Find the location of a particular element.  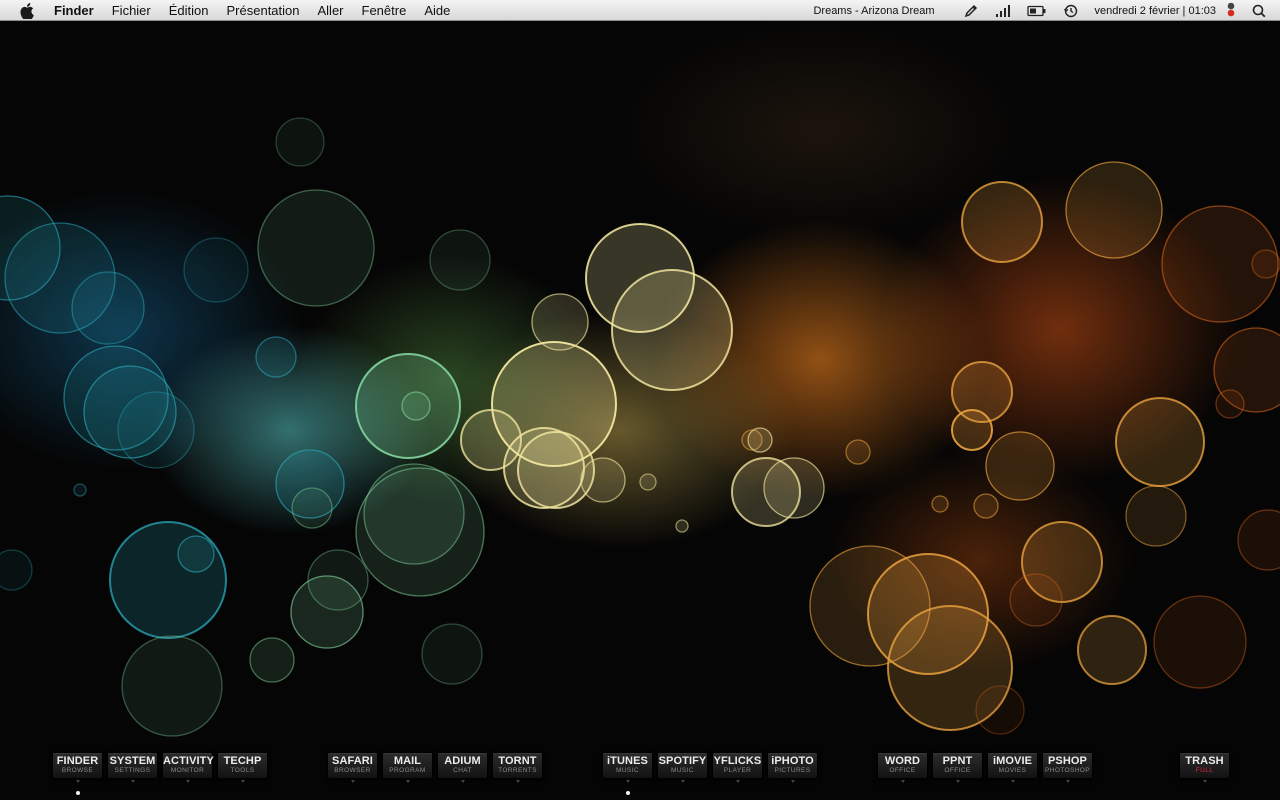

now-playing-text: Dreams - Arizona Dream is located at coordinates (873, 11).